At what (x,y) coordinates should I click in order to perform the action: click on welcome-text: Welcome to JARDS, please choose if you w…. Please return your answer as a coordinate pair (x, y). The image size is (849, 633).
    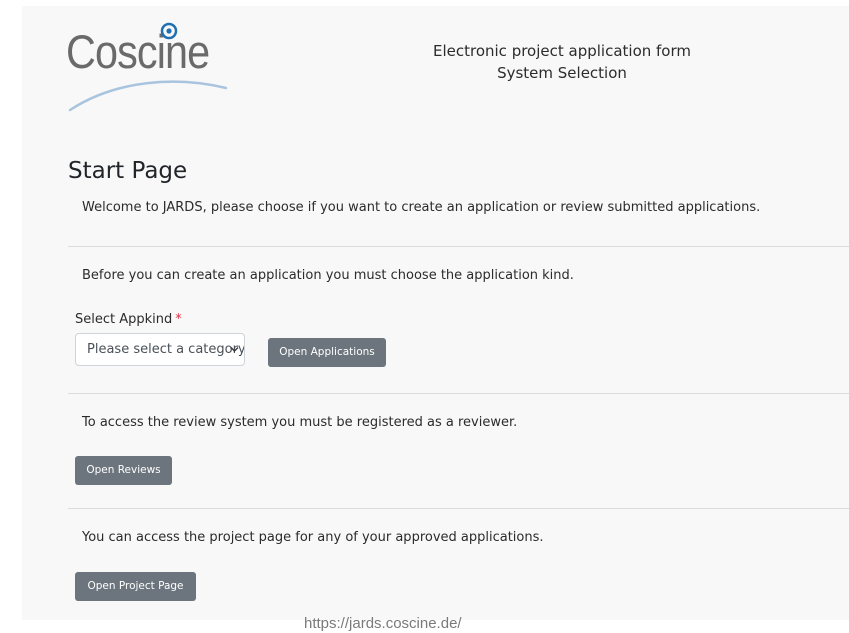
    Looking at the image, I should click on (421, 207).